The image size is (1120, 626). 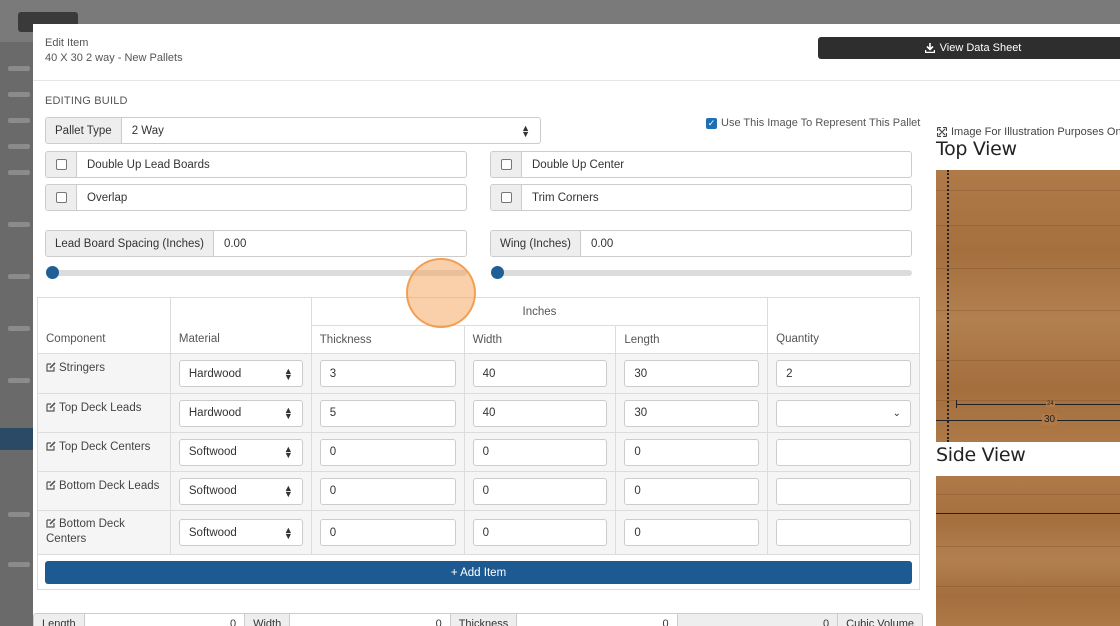 I want to click on use-image-checkbox: ✓, so click(x=711, y=123).